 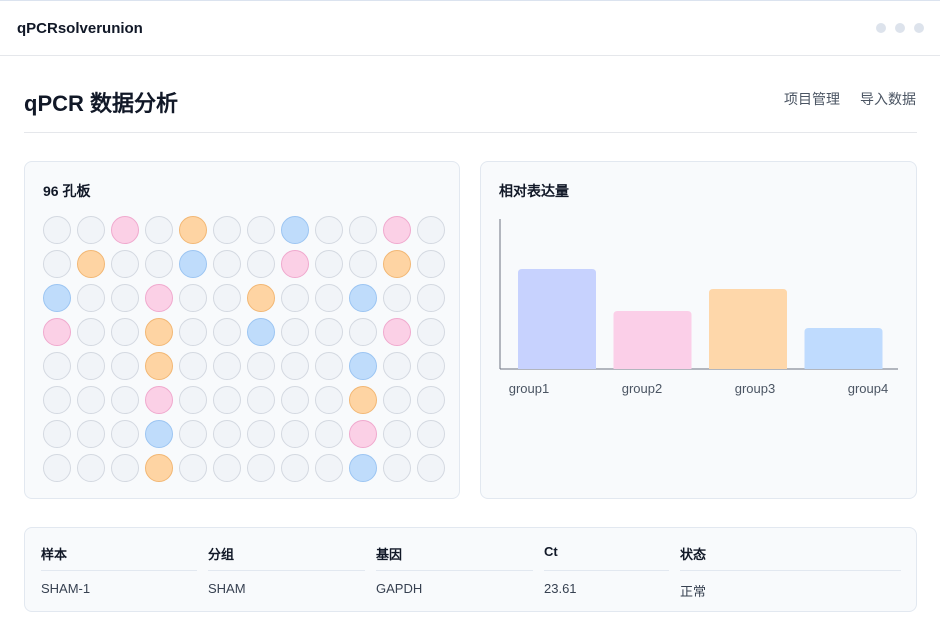 What do you see at coordinates (227, 366) in the screenshot?
I see `well-E6` at bounding box center [227, 366].